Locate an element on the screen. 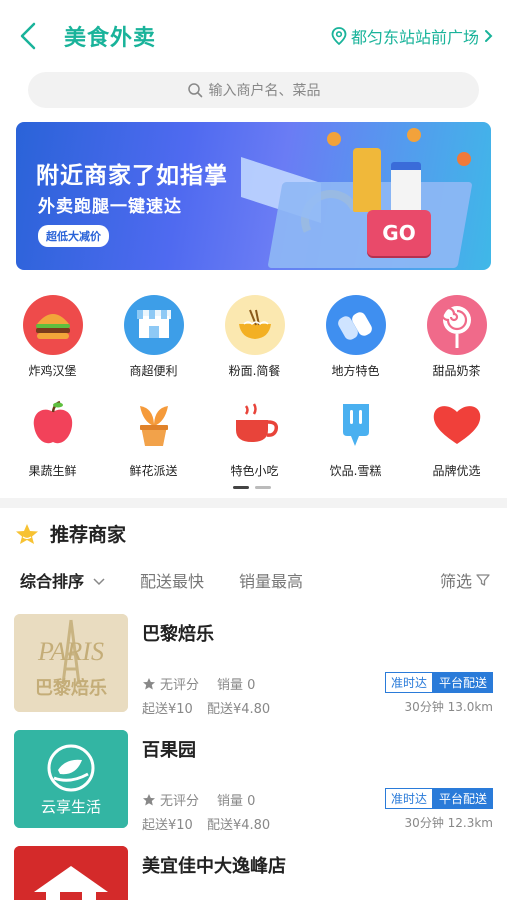 This screenshot has width=507, height=900. page-dot is located at coordinates (263, 487).